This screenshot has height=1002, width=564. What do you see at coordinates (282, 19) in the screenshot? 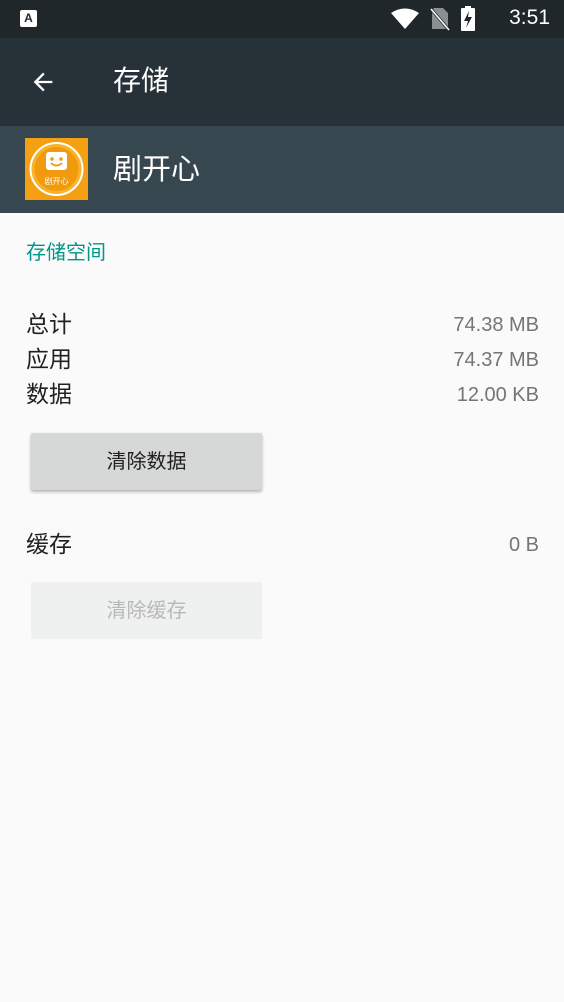
I see `status-bar: A 3:51` at bounding box center [282, 19].